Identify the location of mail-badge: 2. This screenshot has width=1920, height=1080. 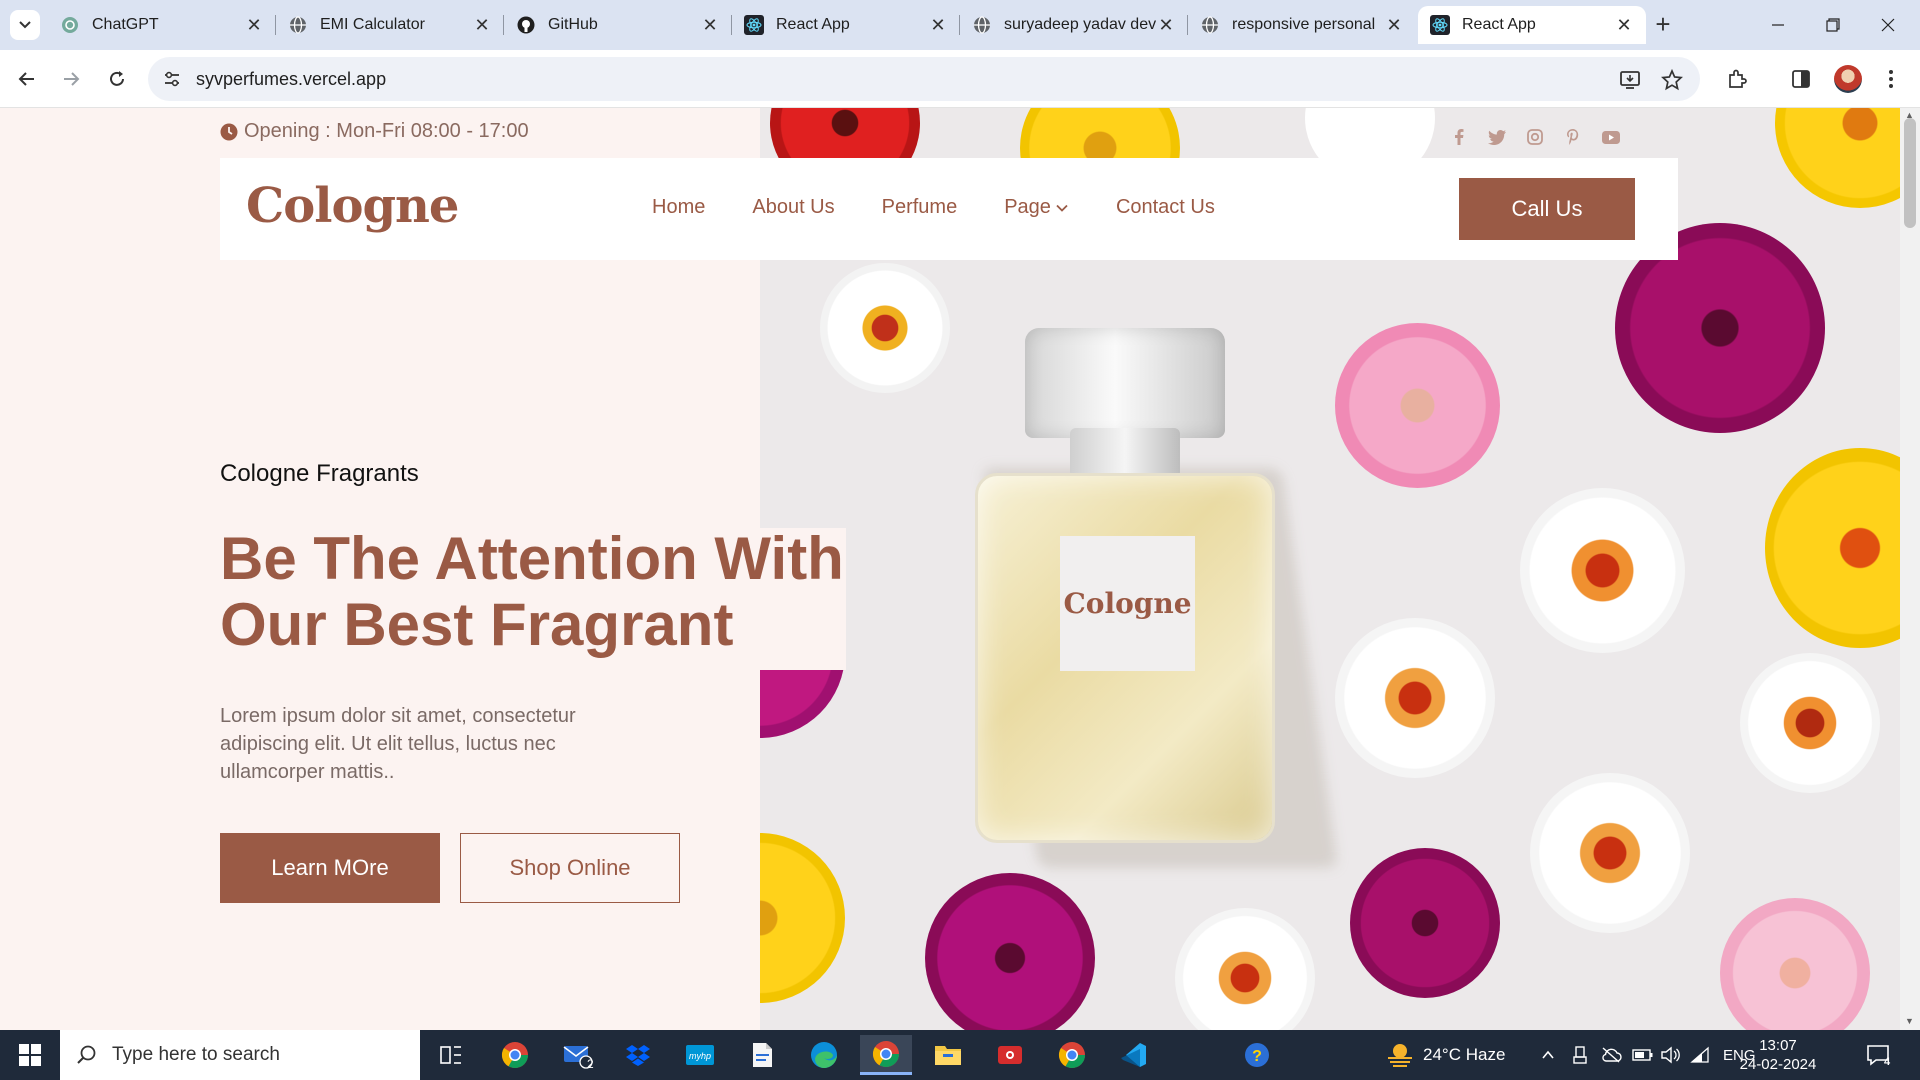
(590, 1064).